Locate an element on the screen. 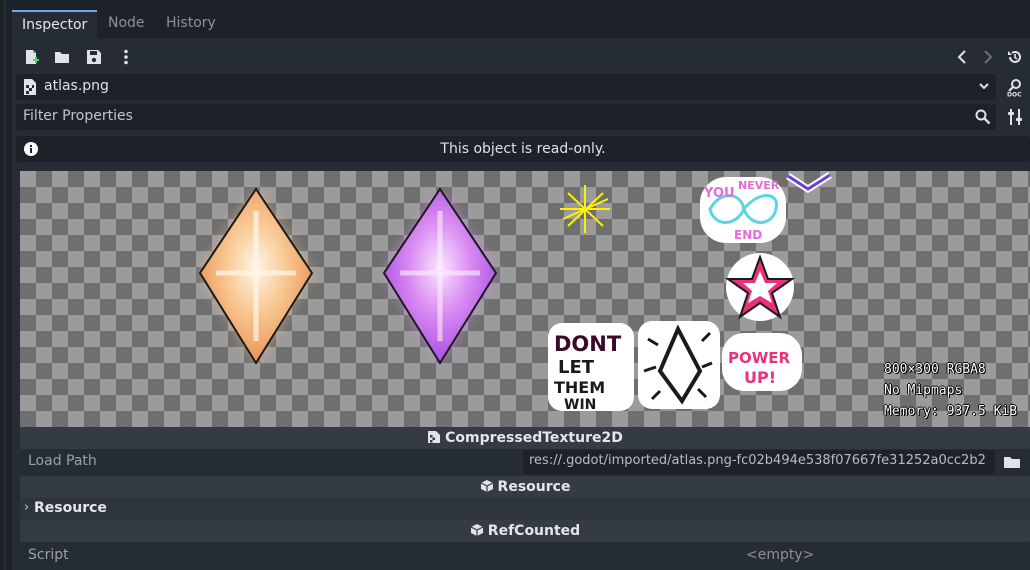 The width and height of the screenshot is (1030, 570). power-up-sticker: POWER UP! is located at coordinates (762, 362).